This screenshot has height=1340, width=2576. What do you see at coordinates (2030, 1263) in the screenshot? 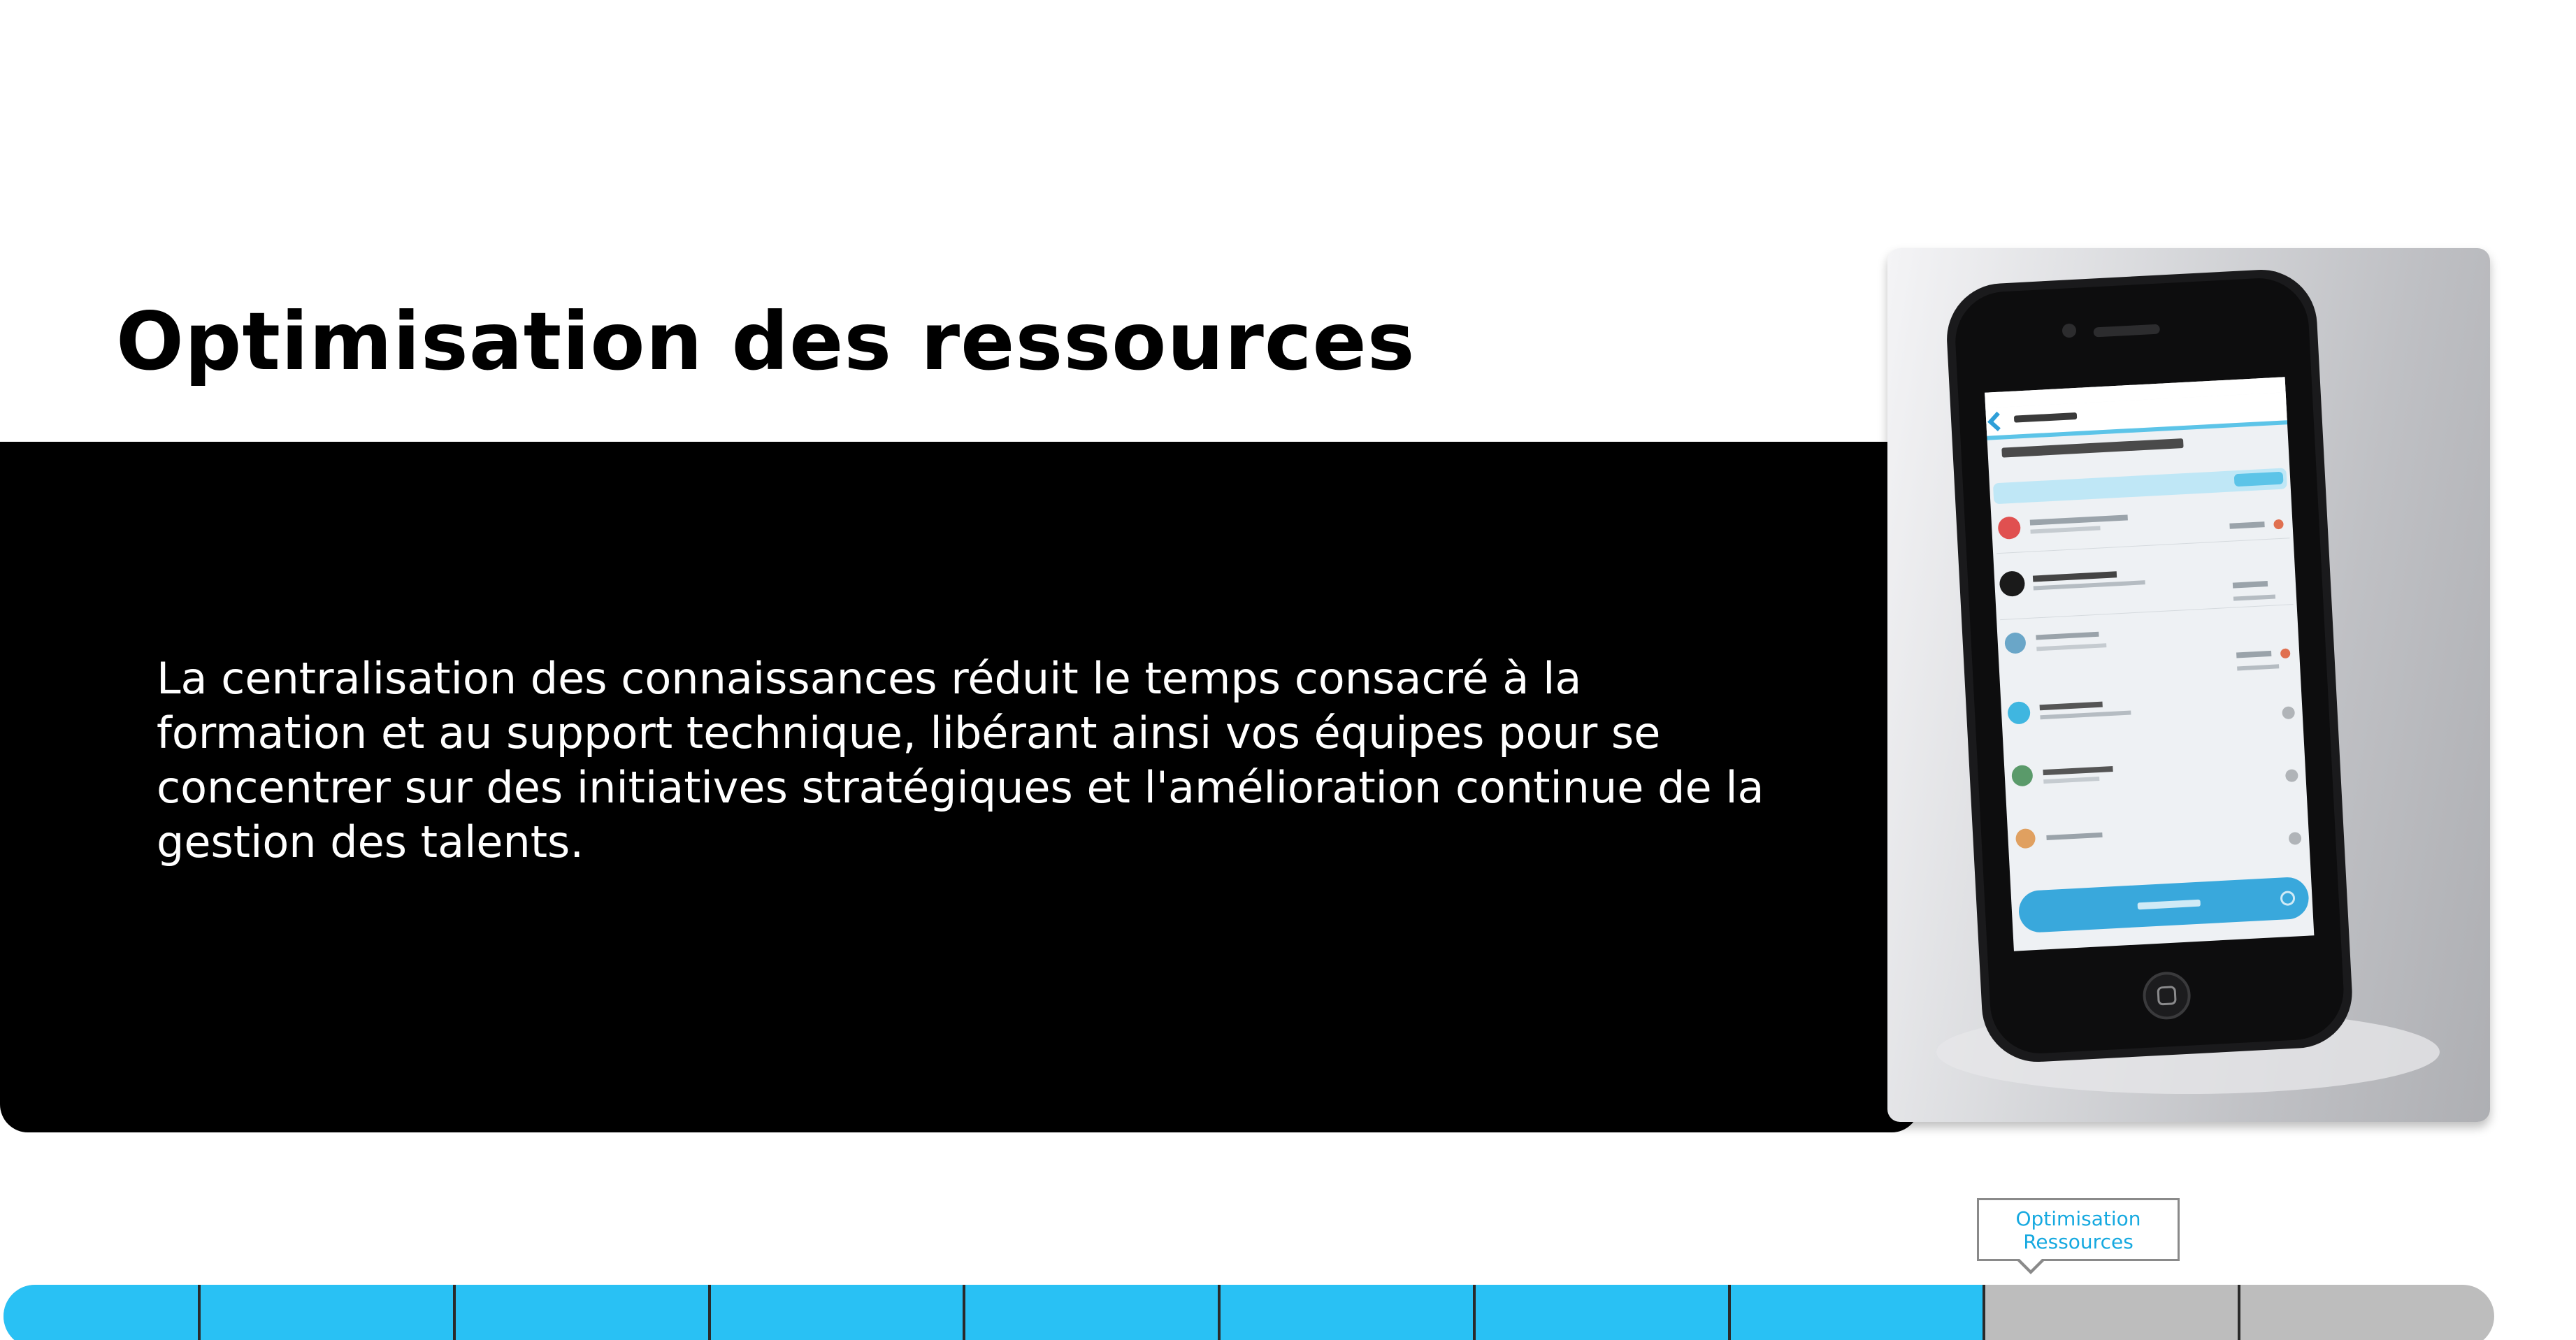
I see `tooltip-pointer-inner` at bounding box center [2030, 1263].